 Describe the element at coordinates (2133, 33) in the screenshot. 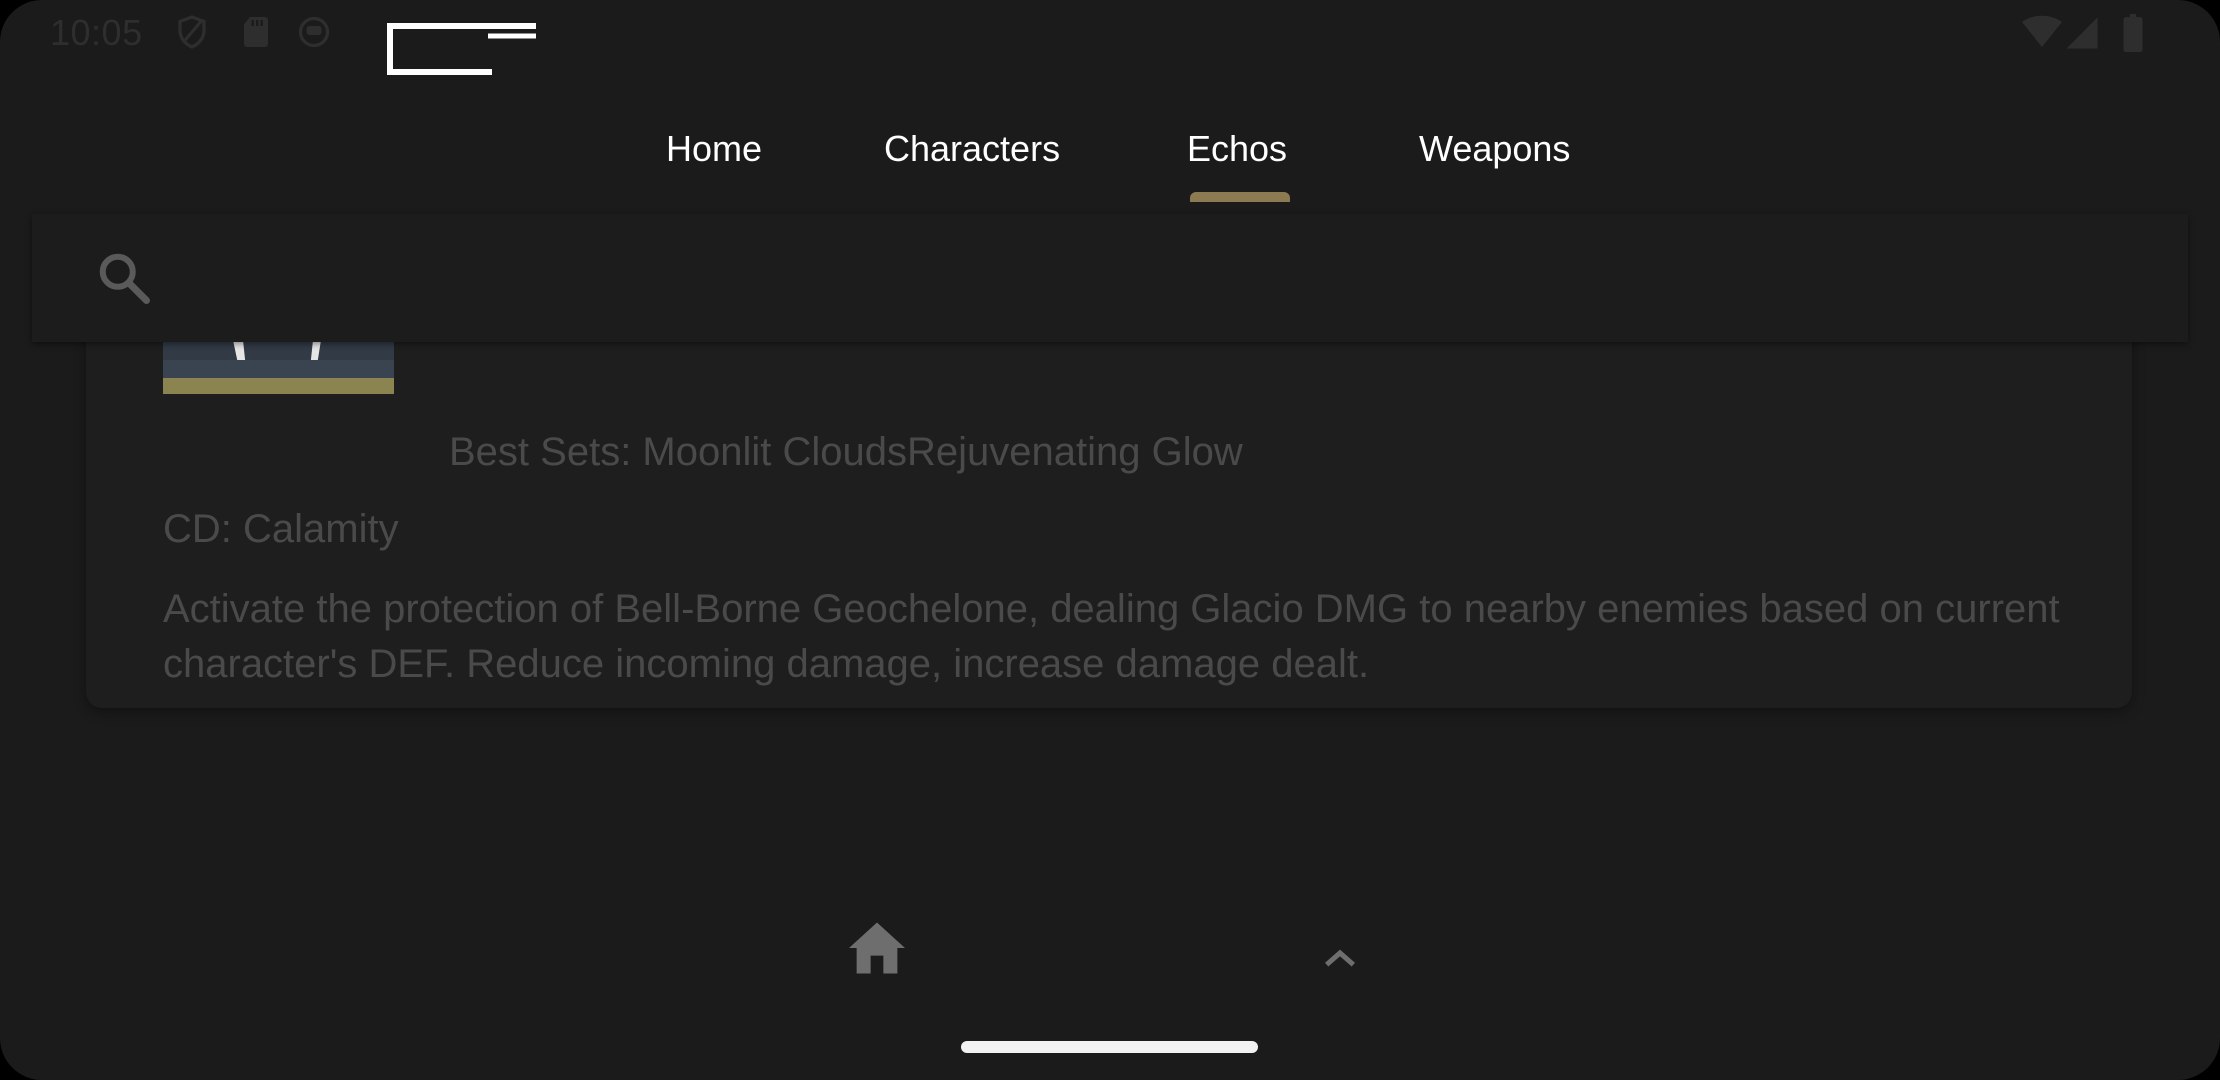

I see `battery-icon` at that location.